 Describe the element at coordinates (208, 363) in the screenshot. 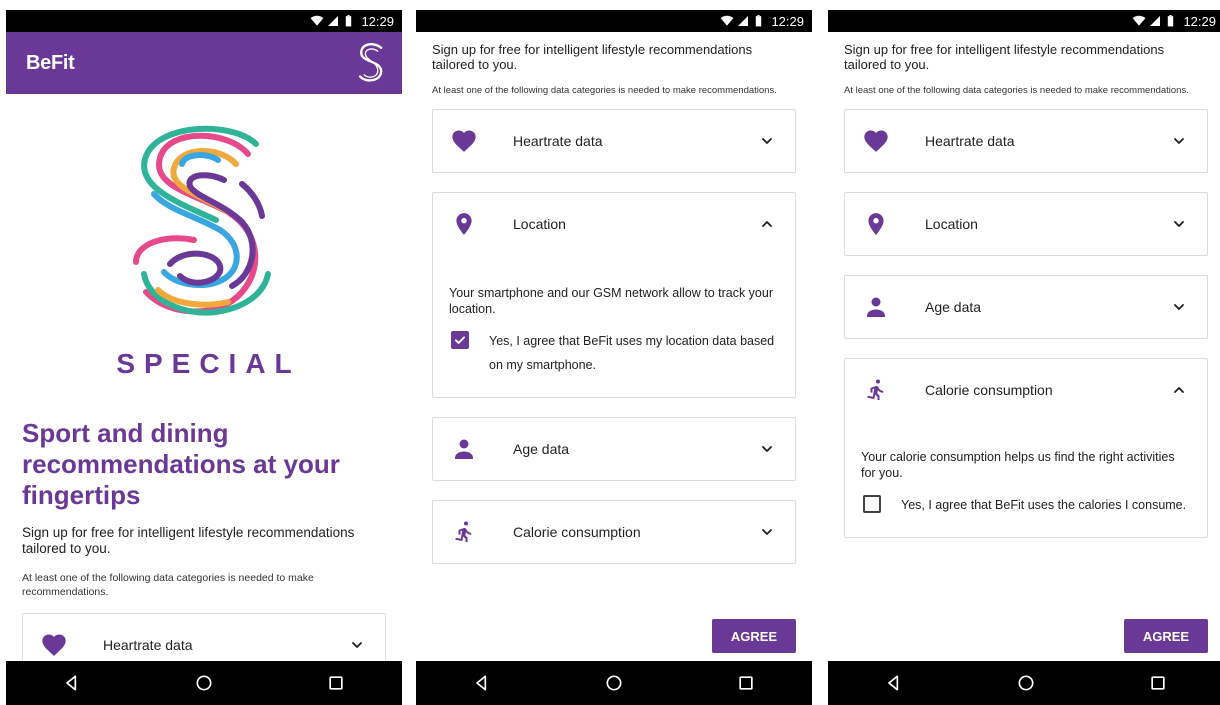

I see `brand-wordmark: SPECIAL` at that location.